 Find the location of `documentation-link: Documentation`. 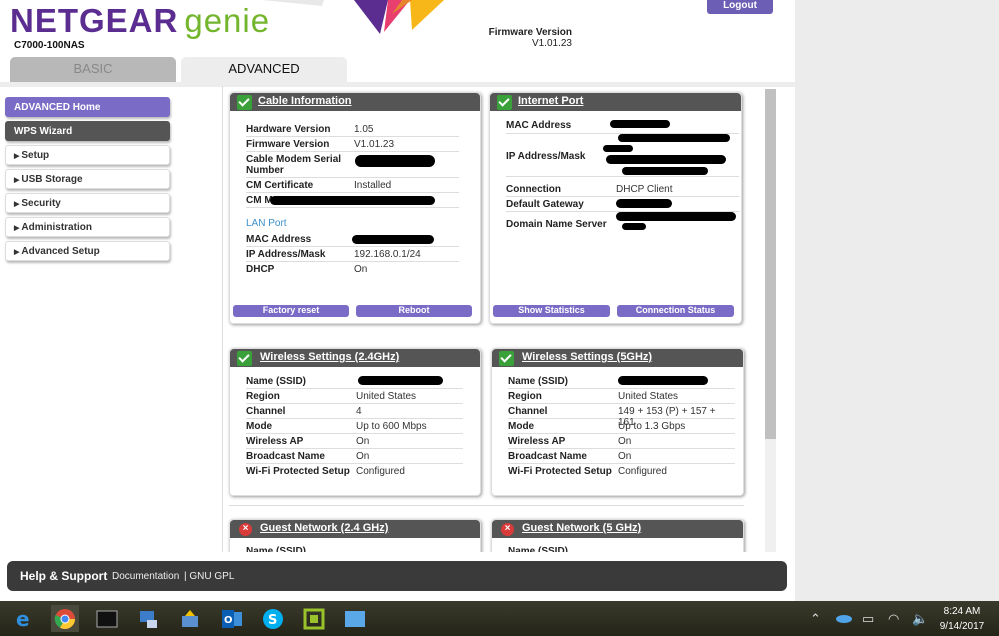

documentation-link: Documentation is located at coordinates (145, 576).